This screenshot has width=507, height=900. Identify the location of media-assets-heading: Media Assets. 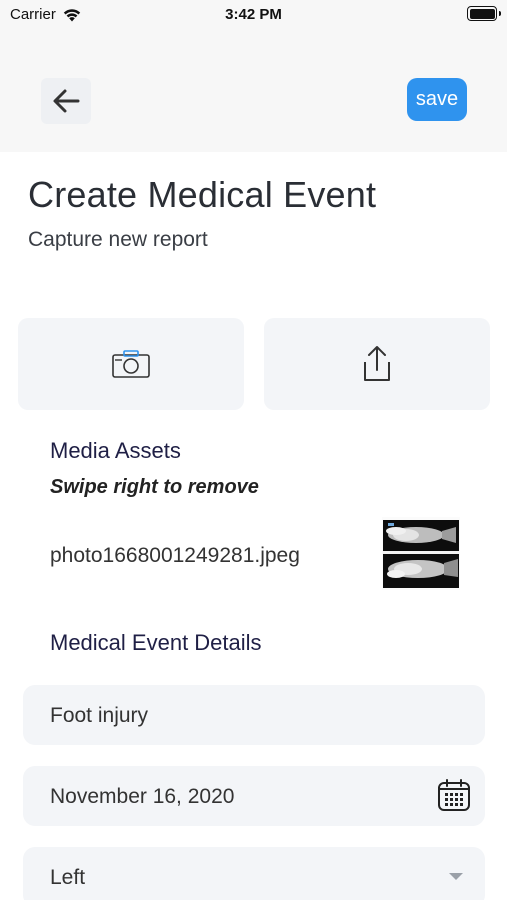
(115, 450).